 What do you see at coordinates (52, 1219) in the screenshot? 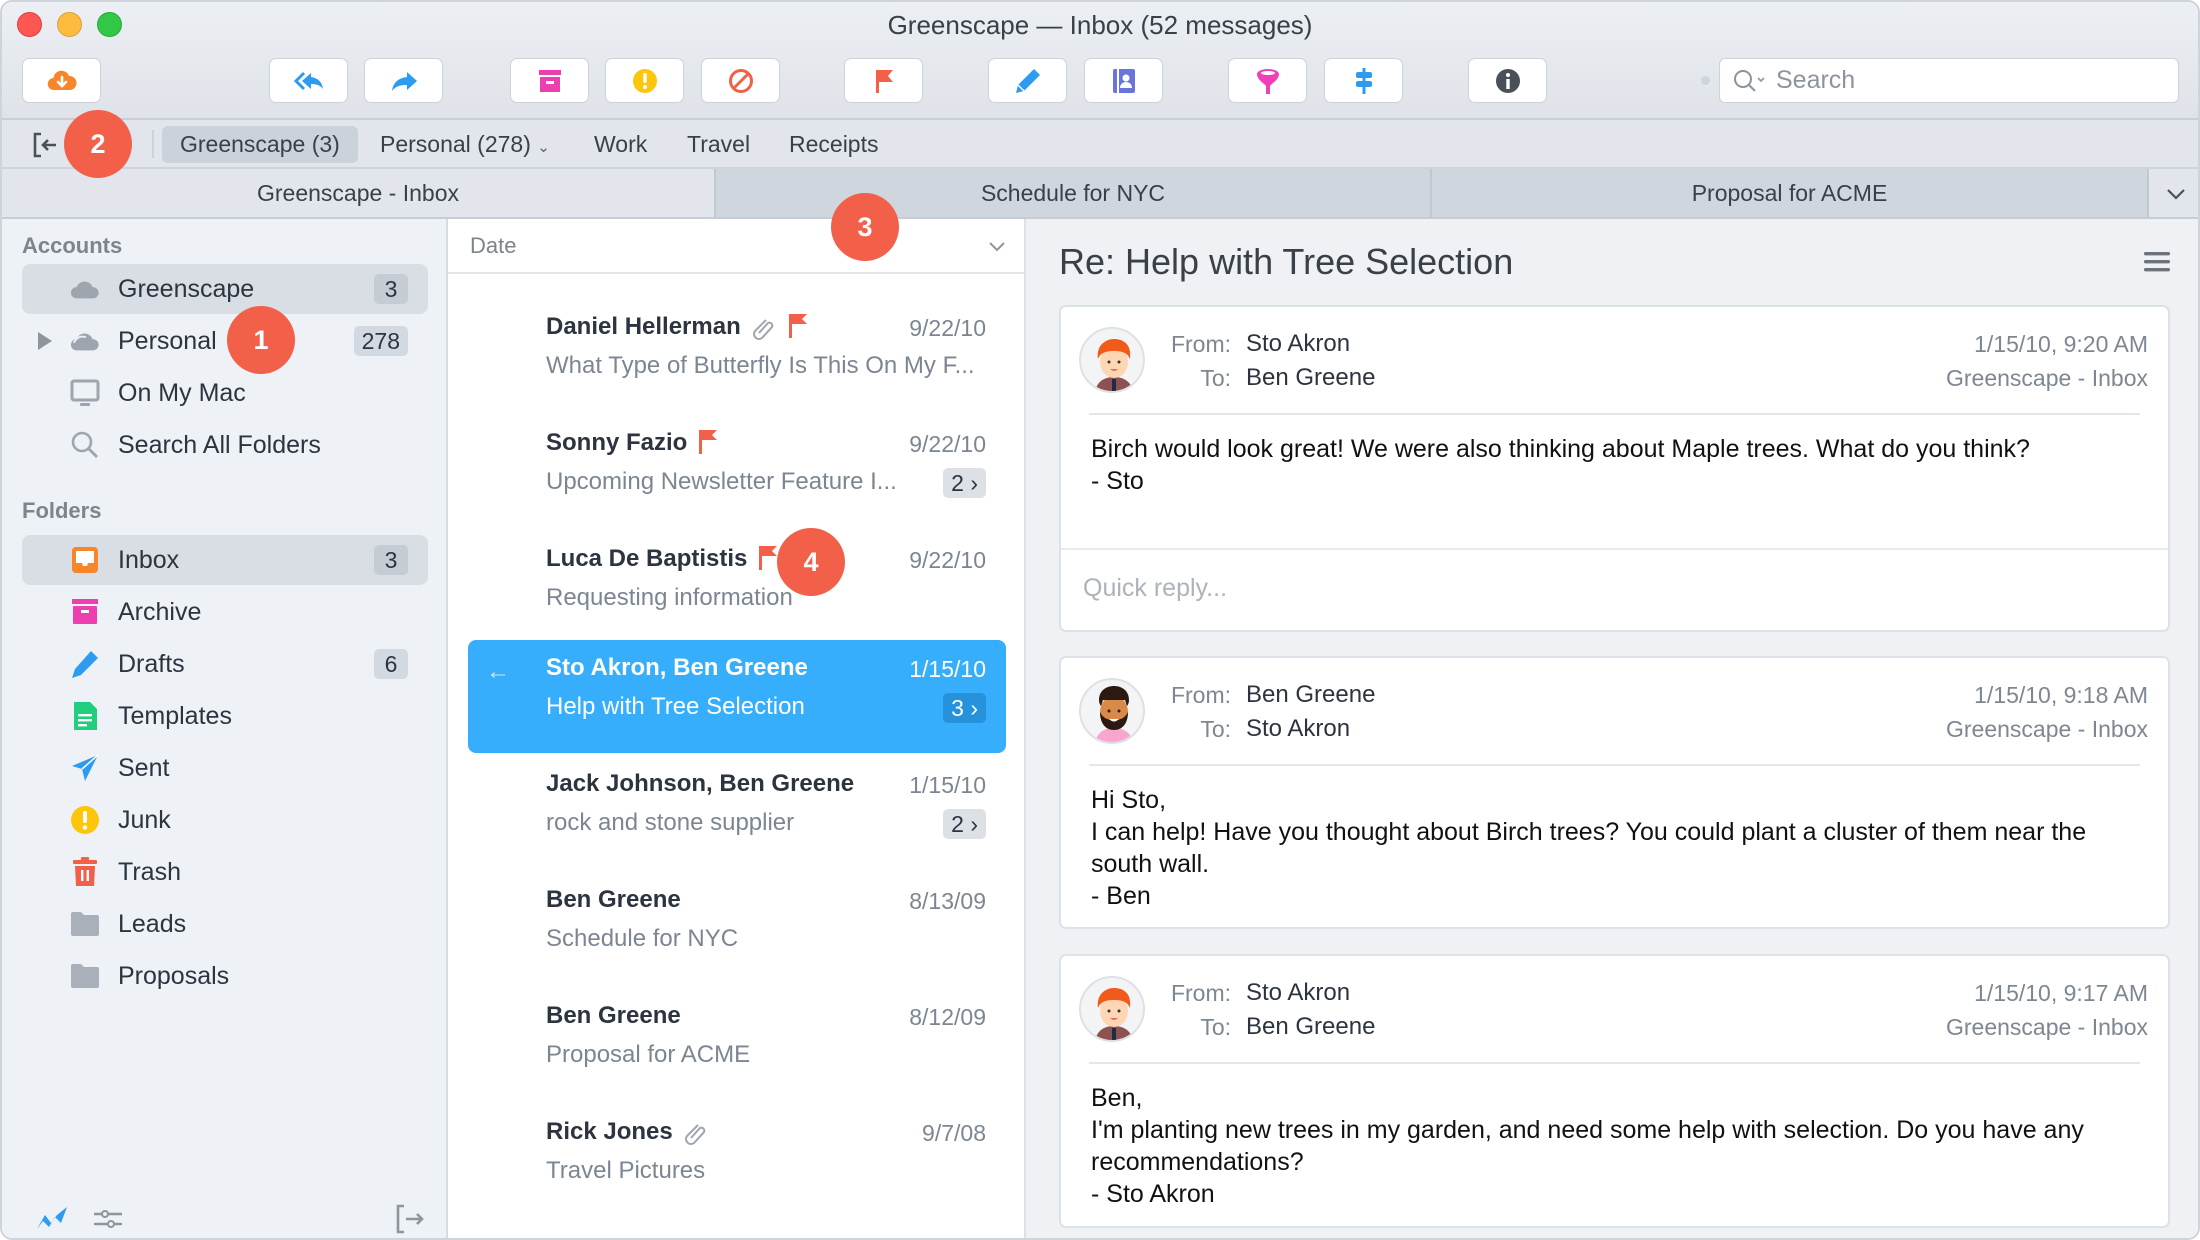
I see `activity-icon` at bounding box center [52, 1219].